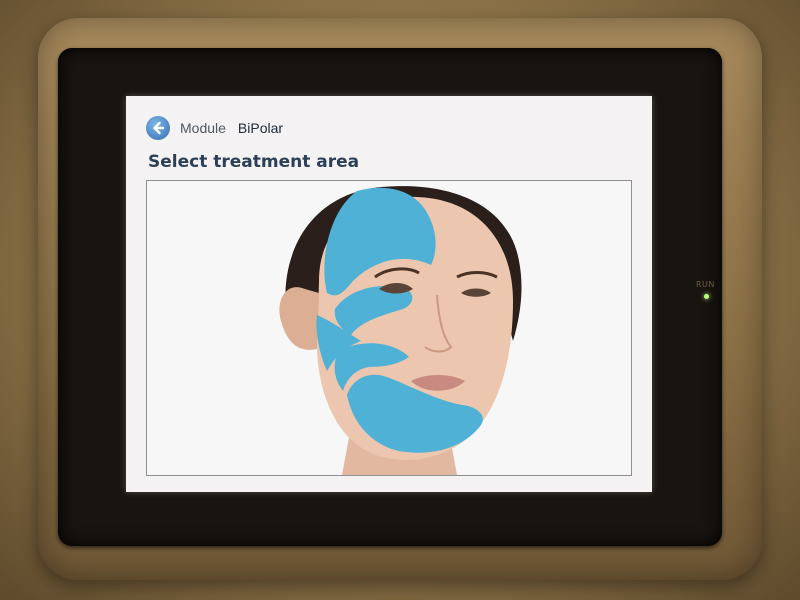 The image size is (800, 600). Describe the element at coordinates (299, 318) in the screenshot. I see `ear` at that location.